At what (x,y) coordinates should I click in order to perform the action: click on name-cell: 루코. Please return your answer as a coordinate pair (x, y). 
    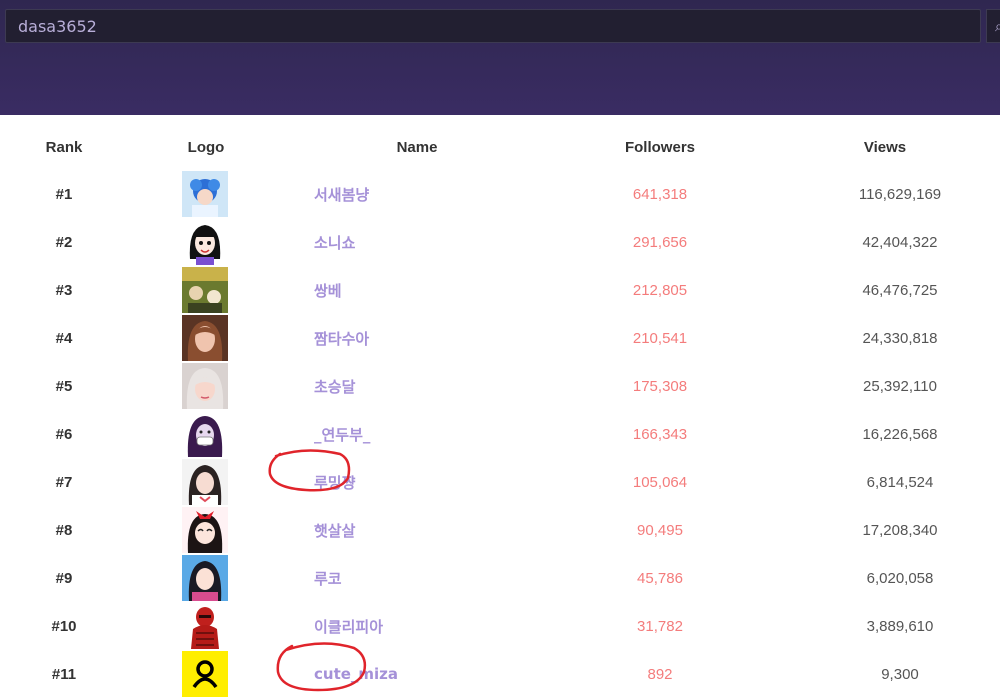
    Looking at the image, I should click on (417, 578).